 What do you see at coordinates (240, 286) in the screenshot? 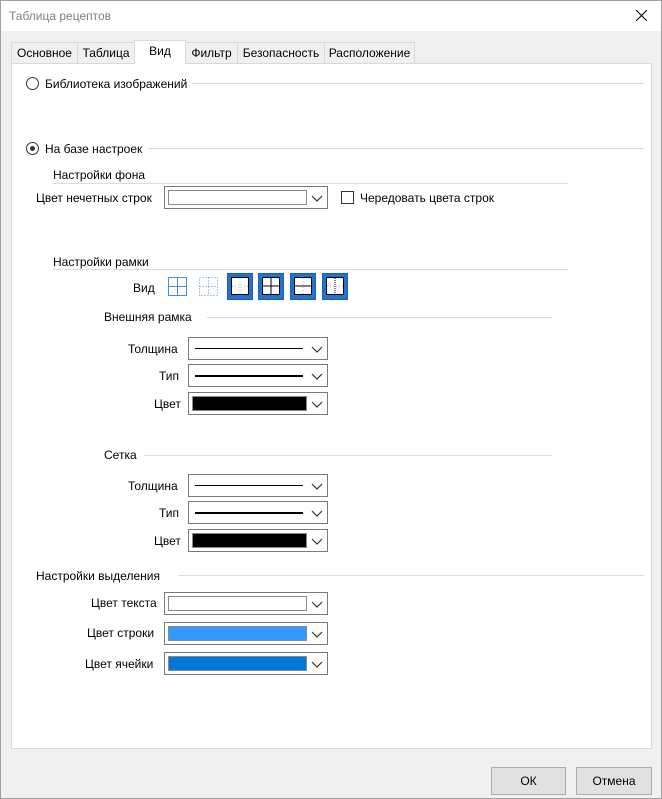
I see `outer-border-icon` at bounding box center [240, 286].